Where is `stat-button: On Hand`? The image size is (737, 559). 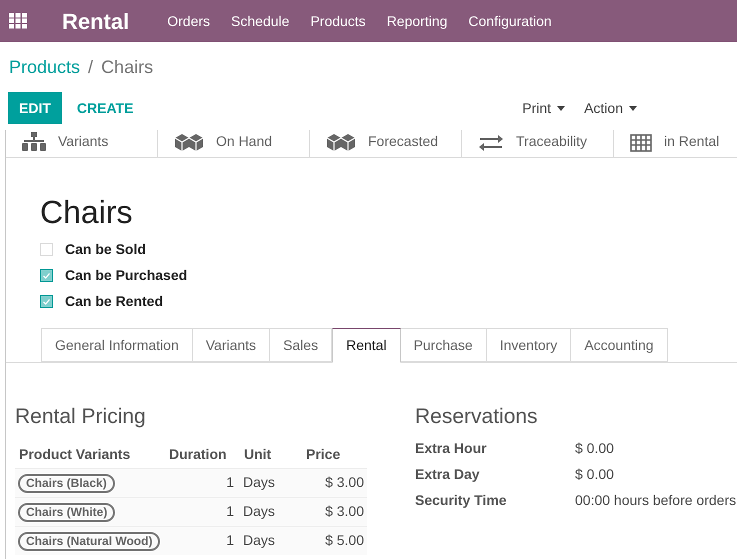 stat-button: On Hand is located at coordinates (234, 143).